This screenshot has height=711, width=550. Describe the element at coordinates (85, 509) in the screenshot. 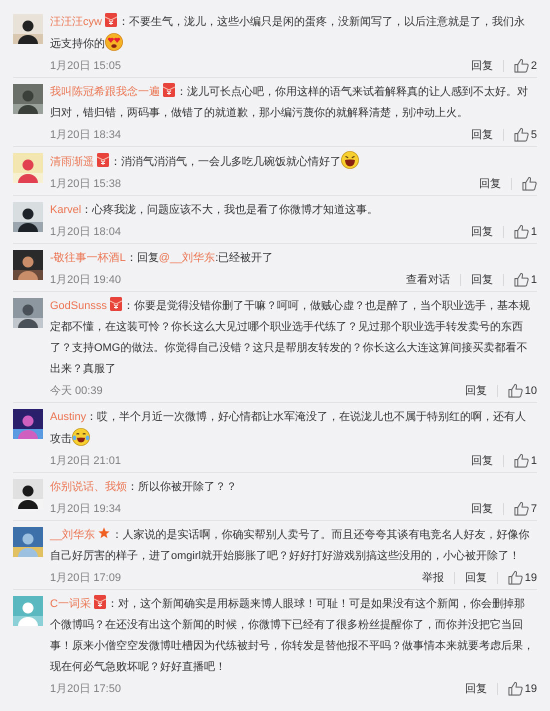

I see `comment-time: 1月20日 19:34` at that location.